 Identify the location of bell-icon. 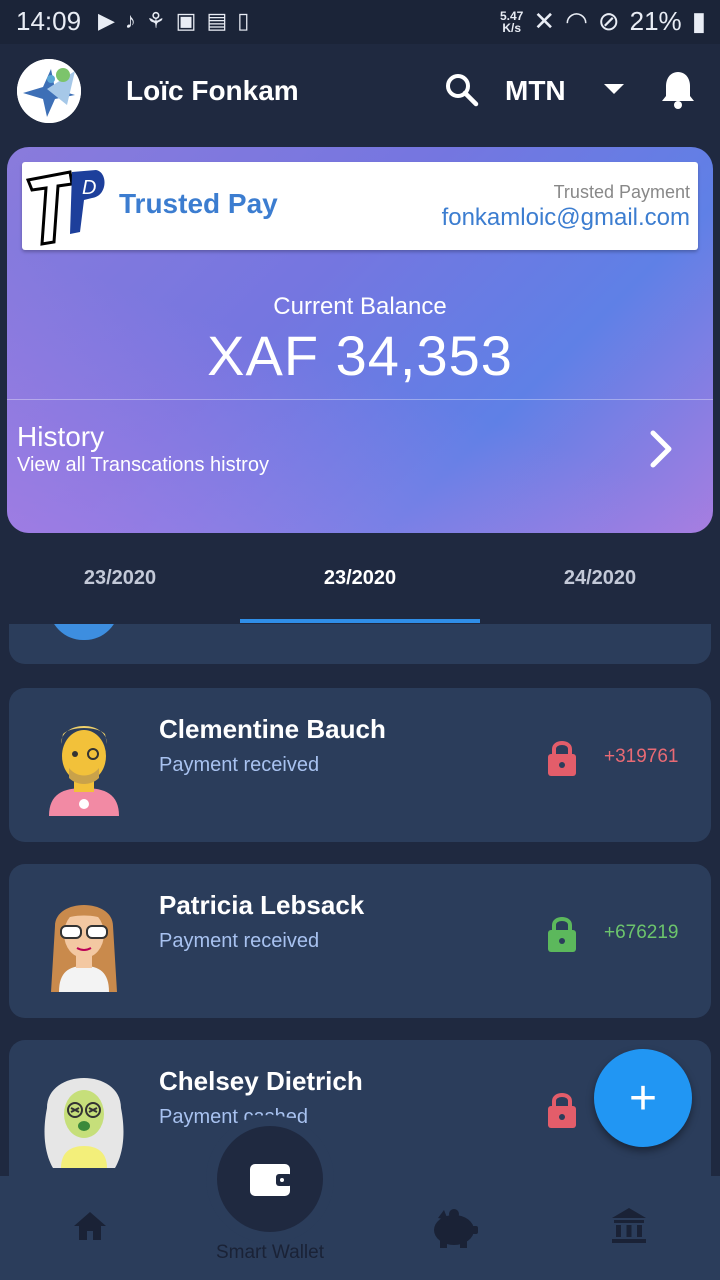
(678, 90).